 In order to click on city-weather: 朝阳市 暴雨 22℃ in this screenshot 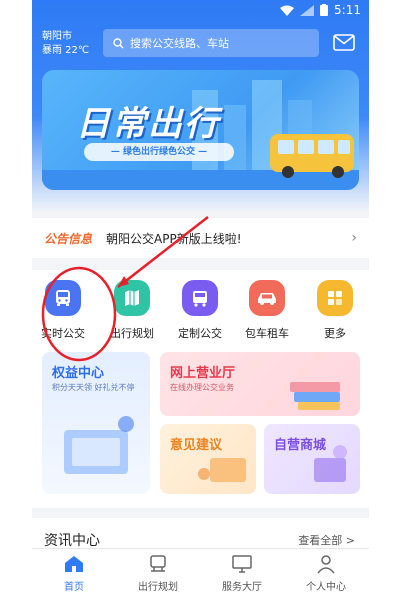, I will do `click(65, 44)`.